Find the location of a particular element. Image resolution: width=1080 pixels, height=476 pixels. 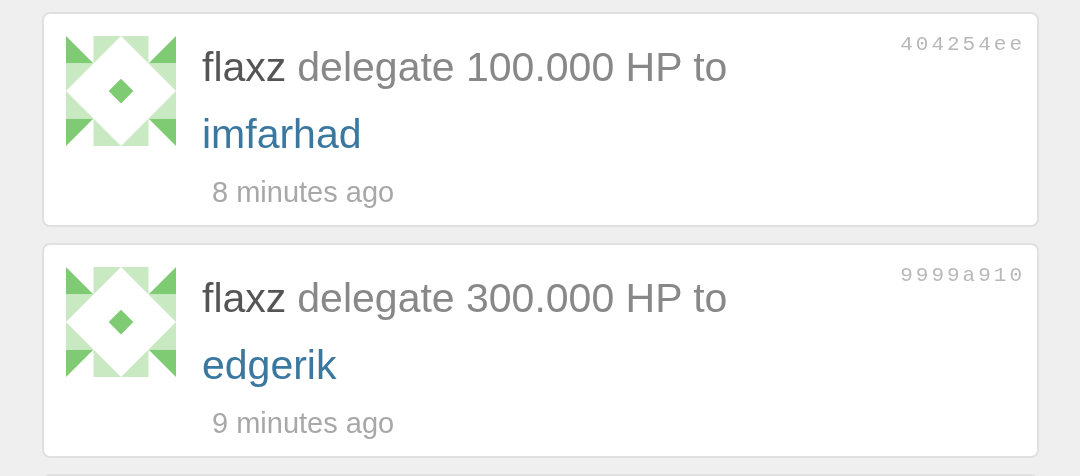

user-link: edgerik is located at coordinates (269, 365).